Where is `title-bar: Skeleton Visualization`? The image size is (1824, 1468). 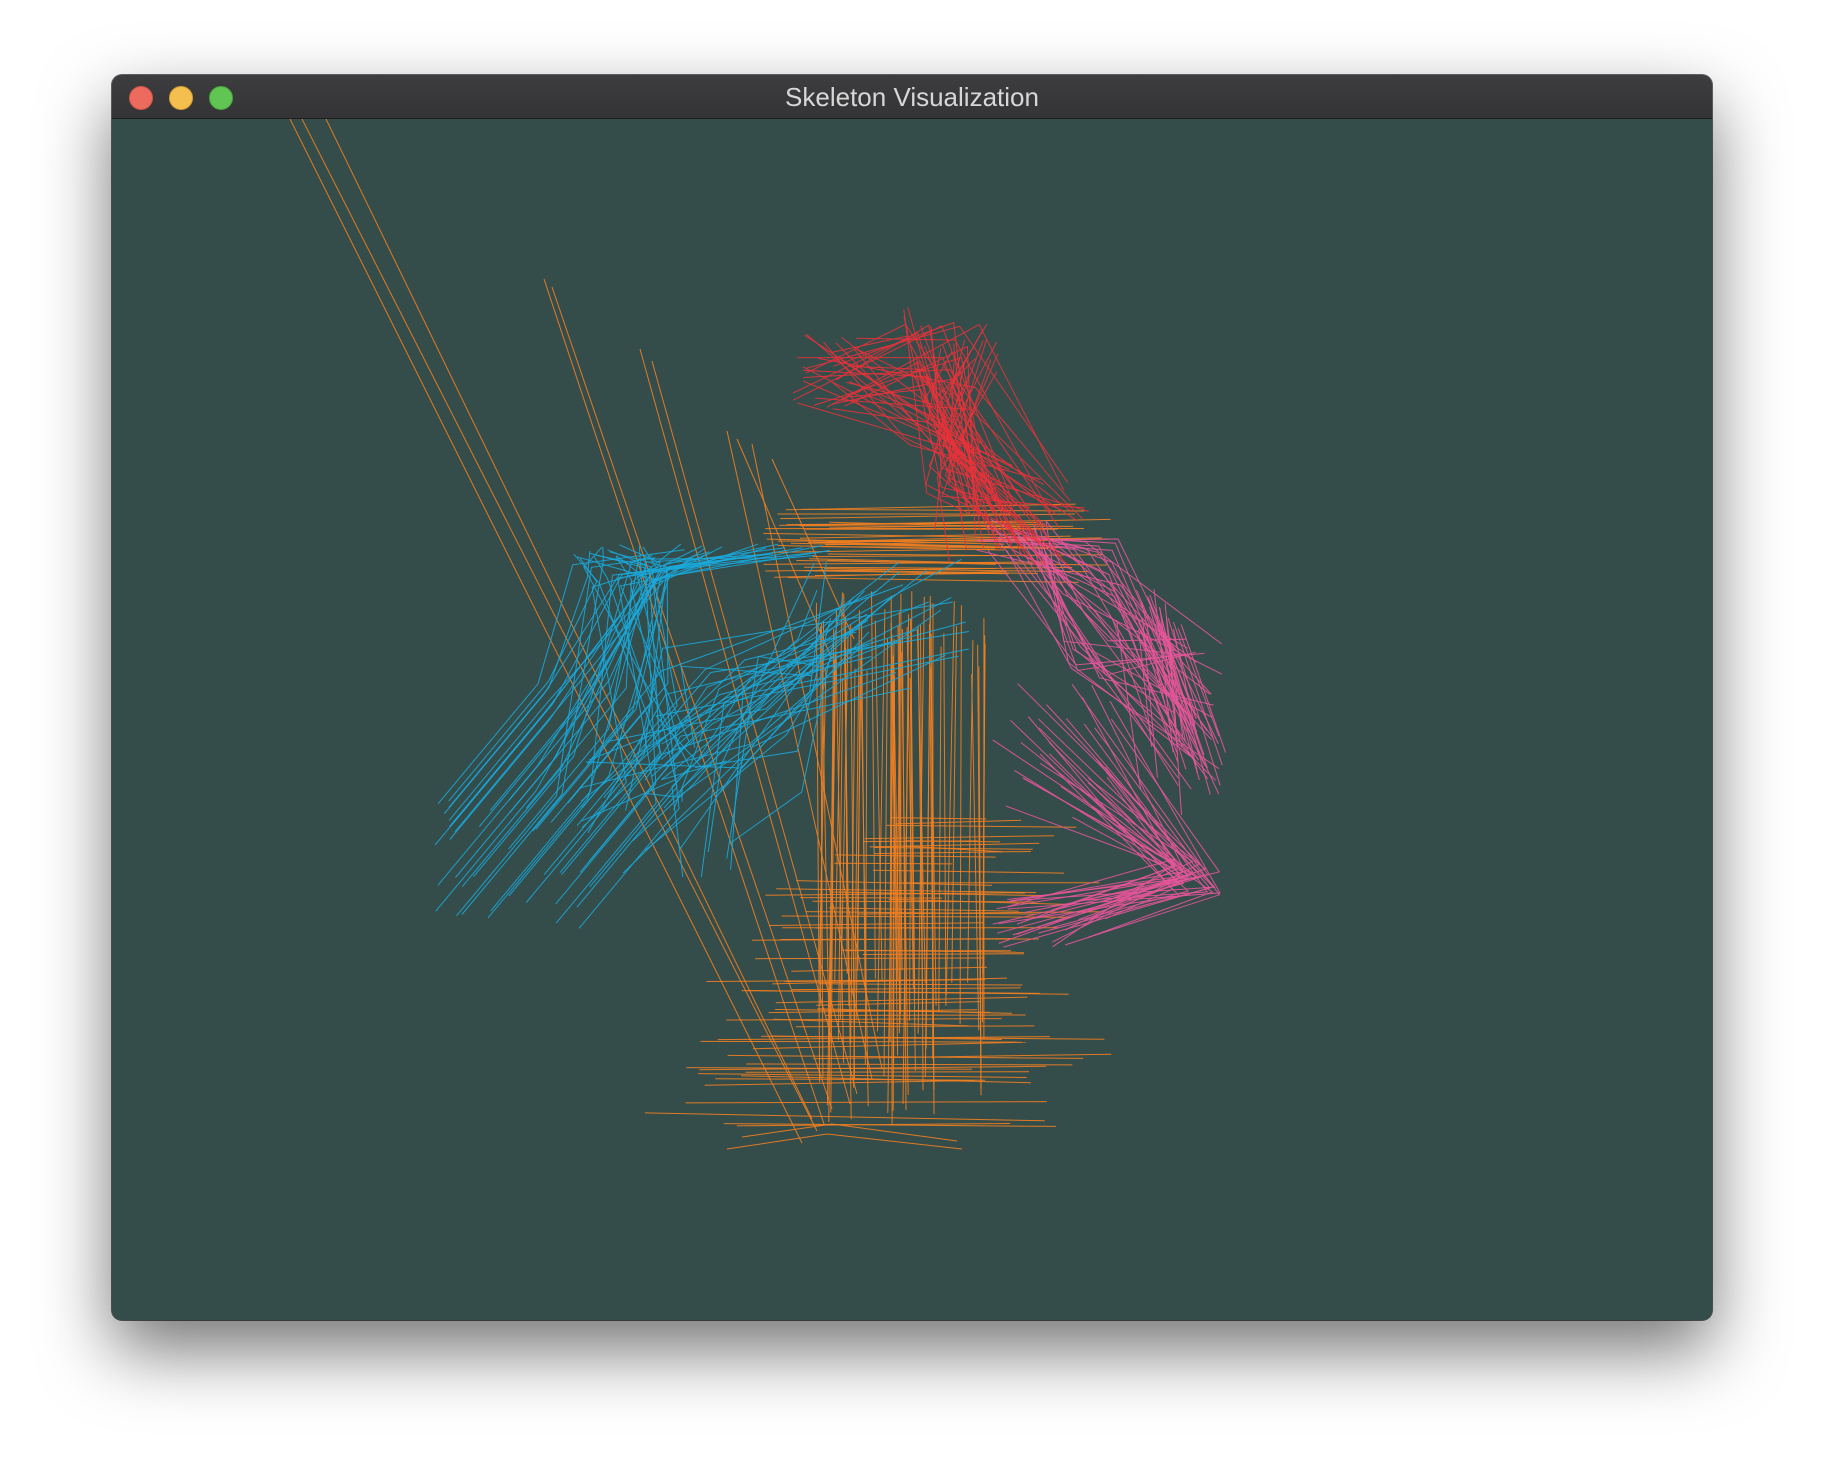 title-bar: Skeleton Visualization is located at coordinates (912, 97).